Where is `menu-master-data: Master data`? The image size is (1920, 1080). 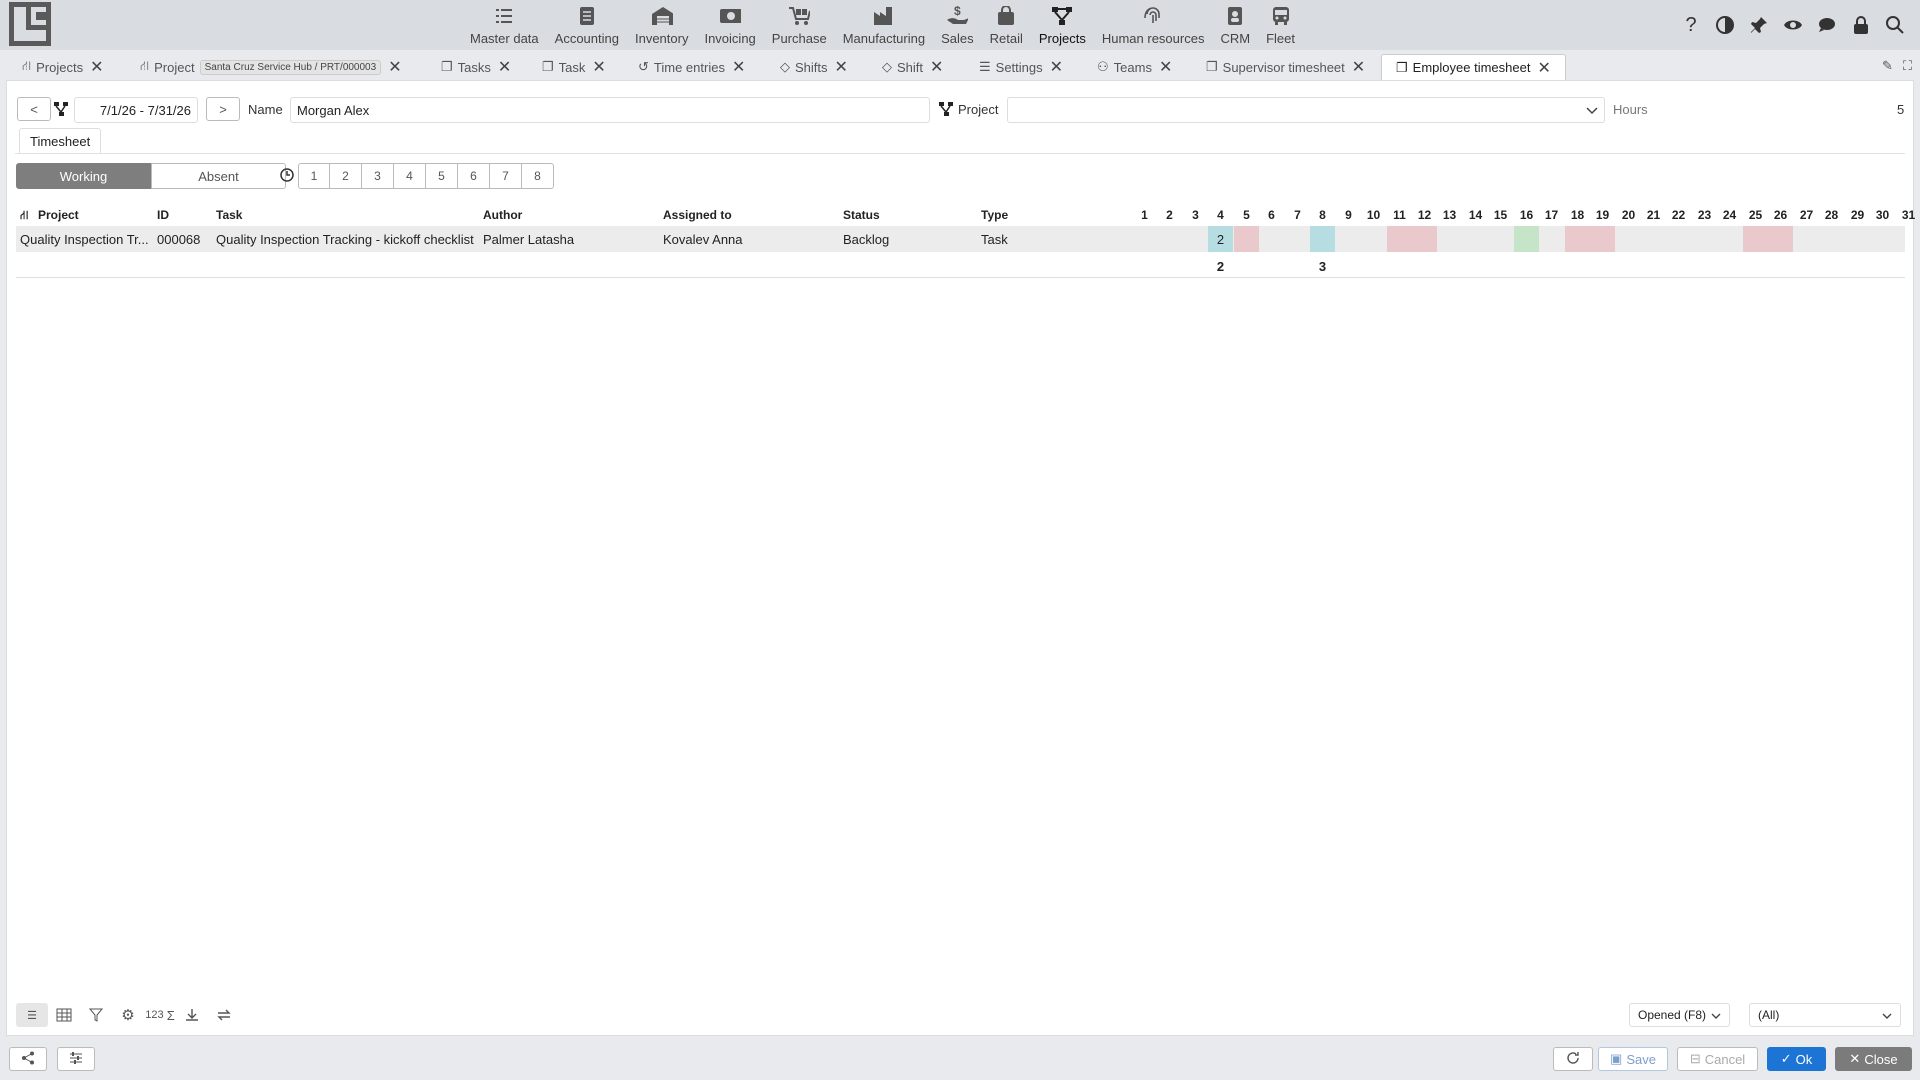
menu-master-data: Master data is located at coordinates (504, 23).